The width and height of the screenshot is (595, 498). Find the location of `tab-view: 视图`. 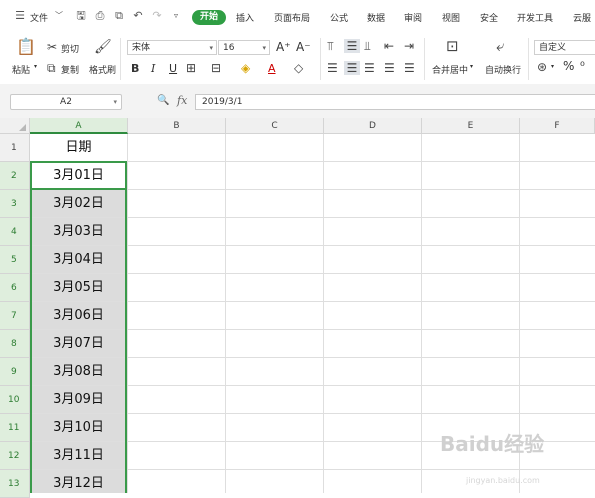

tab-view: 视图 is located at coordinates (451, 17).